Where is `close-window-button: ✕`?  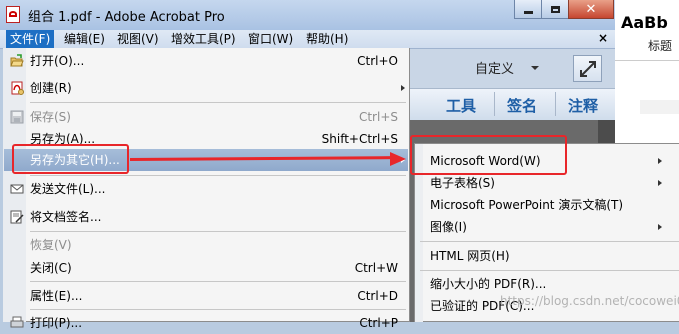 close-window-button: ✕ is located at coordinates (591, 9).